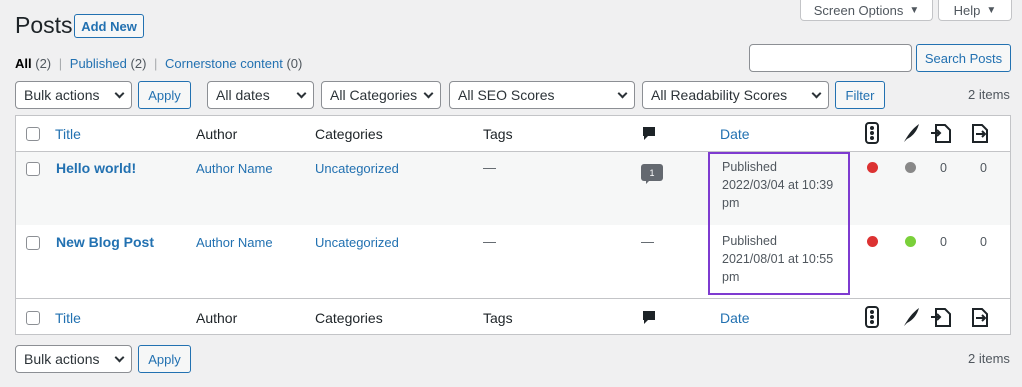  Describe the element at coordinates (989, 358) in the screenshot. I see `items-count-bottom: 2 items` at that location.